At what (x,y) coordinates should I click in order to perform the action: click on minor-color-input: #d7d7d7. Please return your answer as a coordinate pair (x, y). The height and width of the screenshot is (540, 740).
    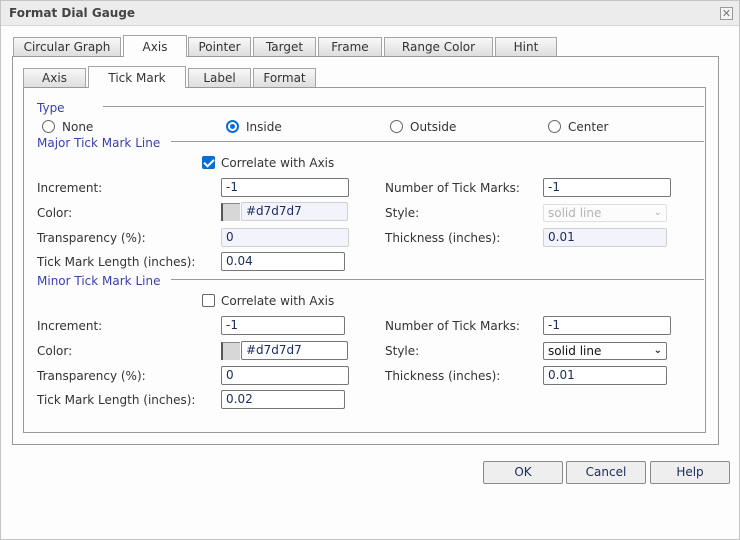
    Looking at the image, I should click on (294, 350).